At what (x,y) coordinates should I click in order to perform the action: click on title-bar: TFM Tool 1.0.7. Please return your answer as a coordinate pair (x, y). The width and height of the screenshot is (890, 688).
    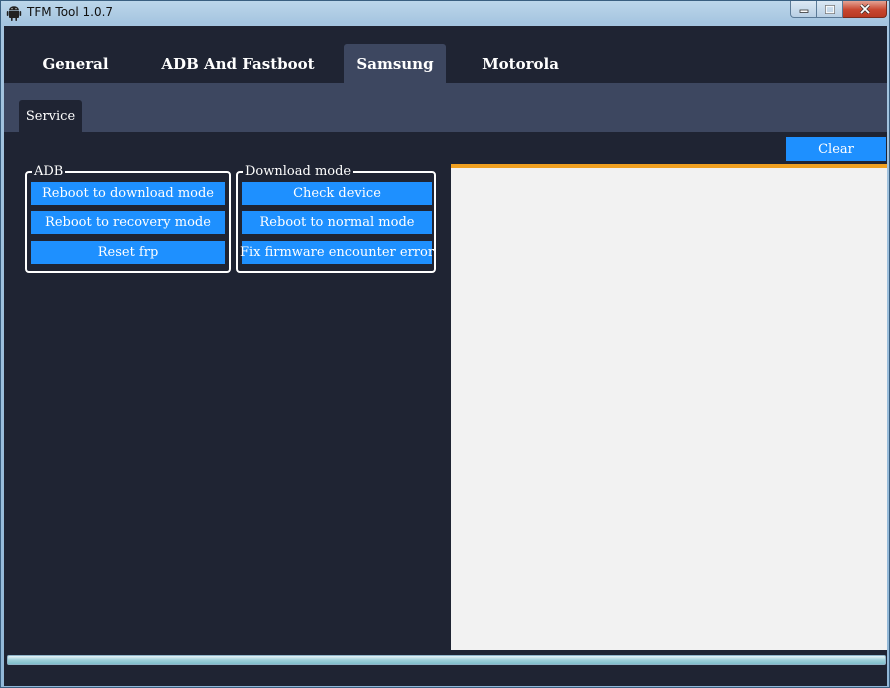
    Looking at the image, I should click on (445, 13).